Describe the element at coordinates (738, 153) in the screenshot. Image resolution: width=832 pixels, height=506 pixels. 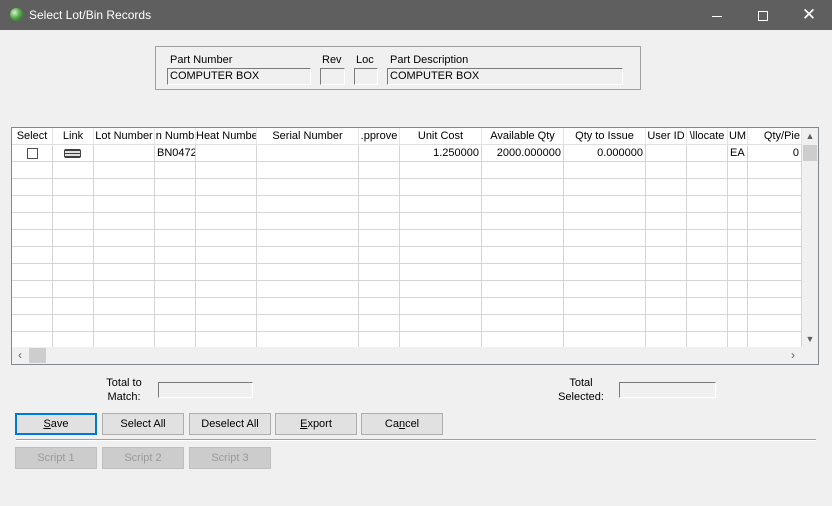
I see `um-cell: EA` at that location.